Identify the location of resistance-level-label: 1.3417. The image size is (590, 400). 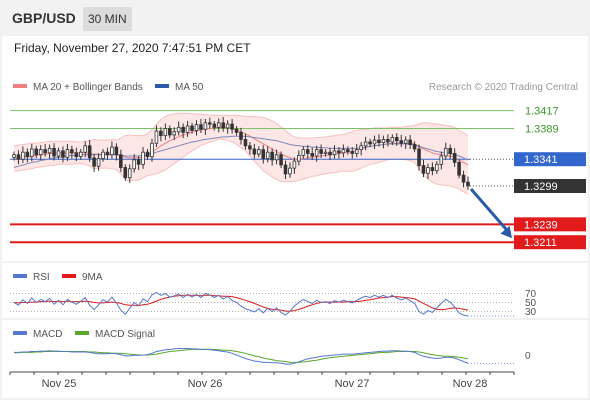
(542, 112).